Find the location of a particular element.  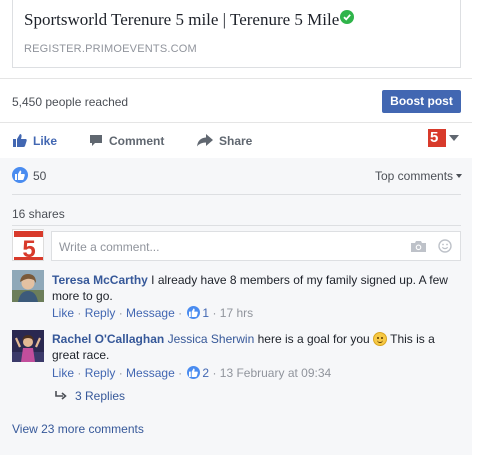

page-avatar-text: 5 is located at coordinates (434, 137).